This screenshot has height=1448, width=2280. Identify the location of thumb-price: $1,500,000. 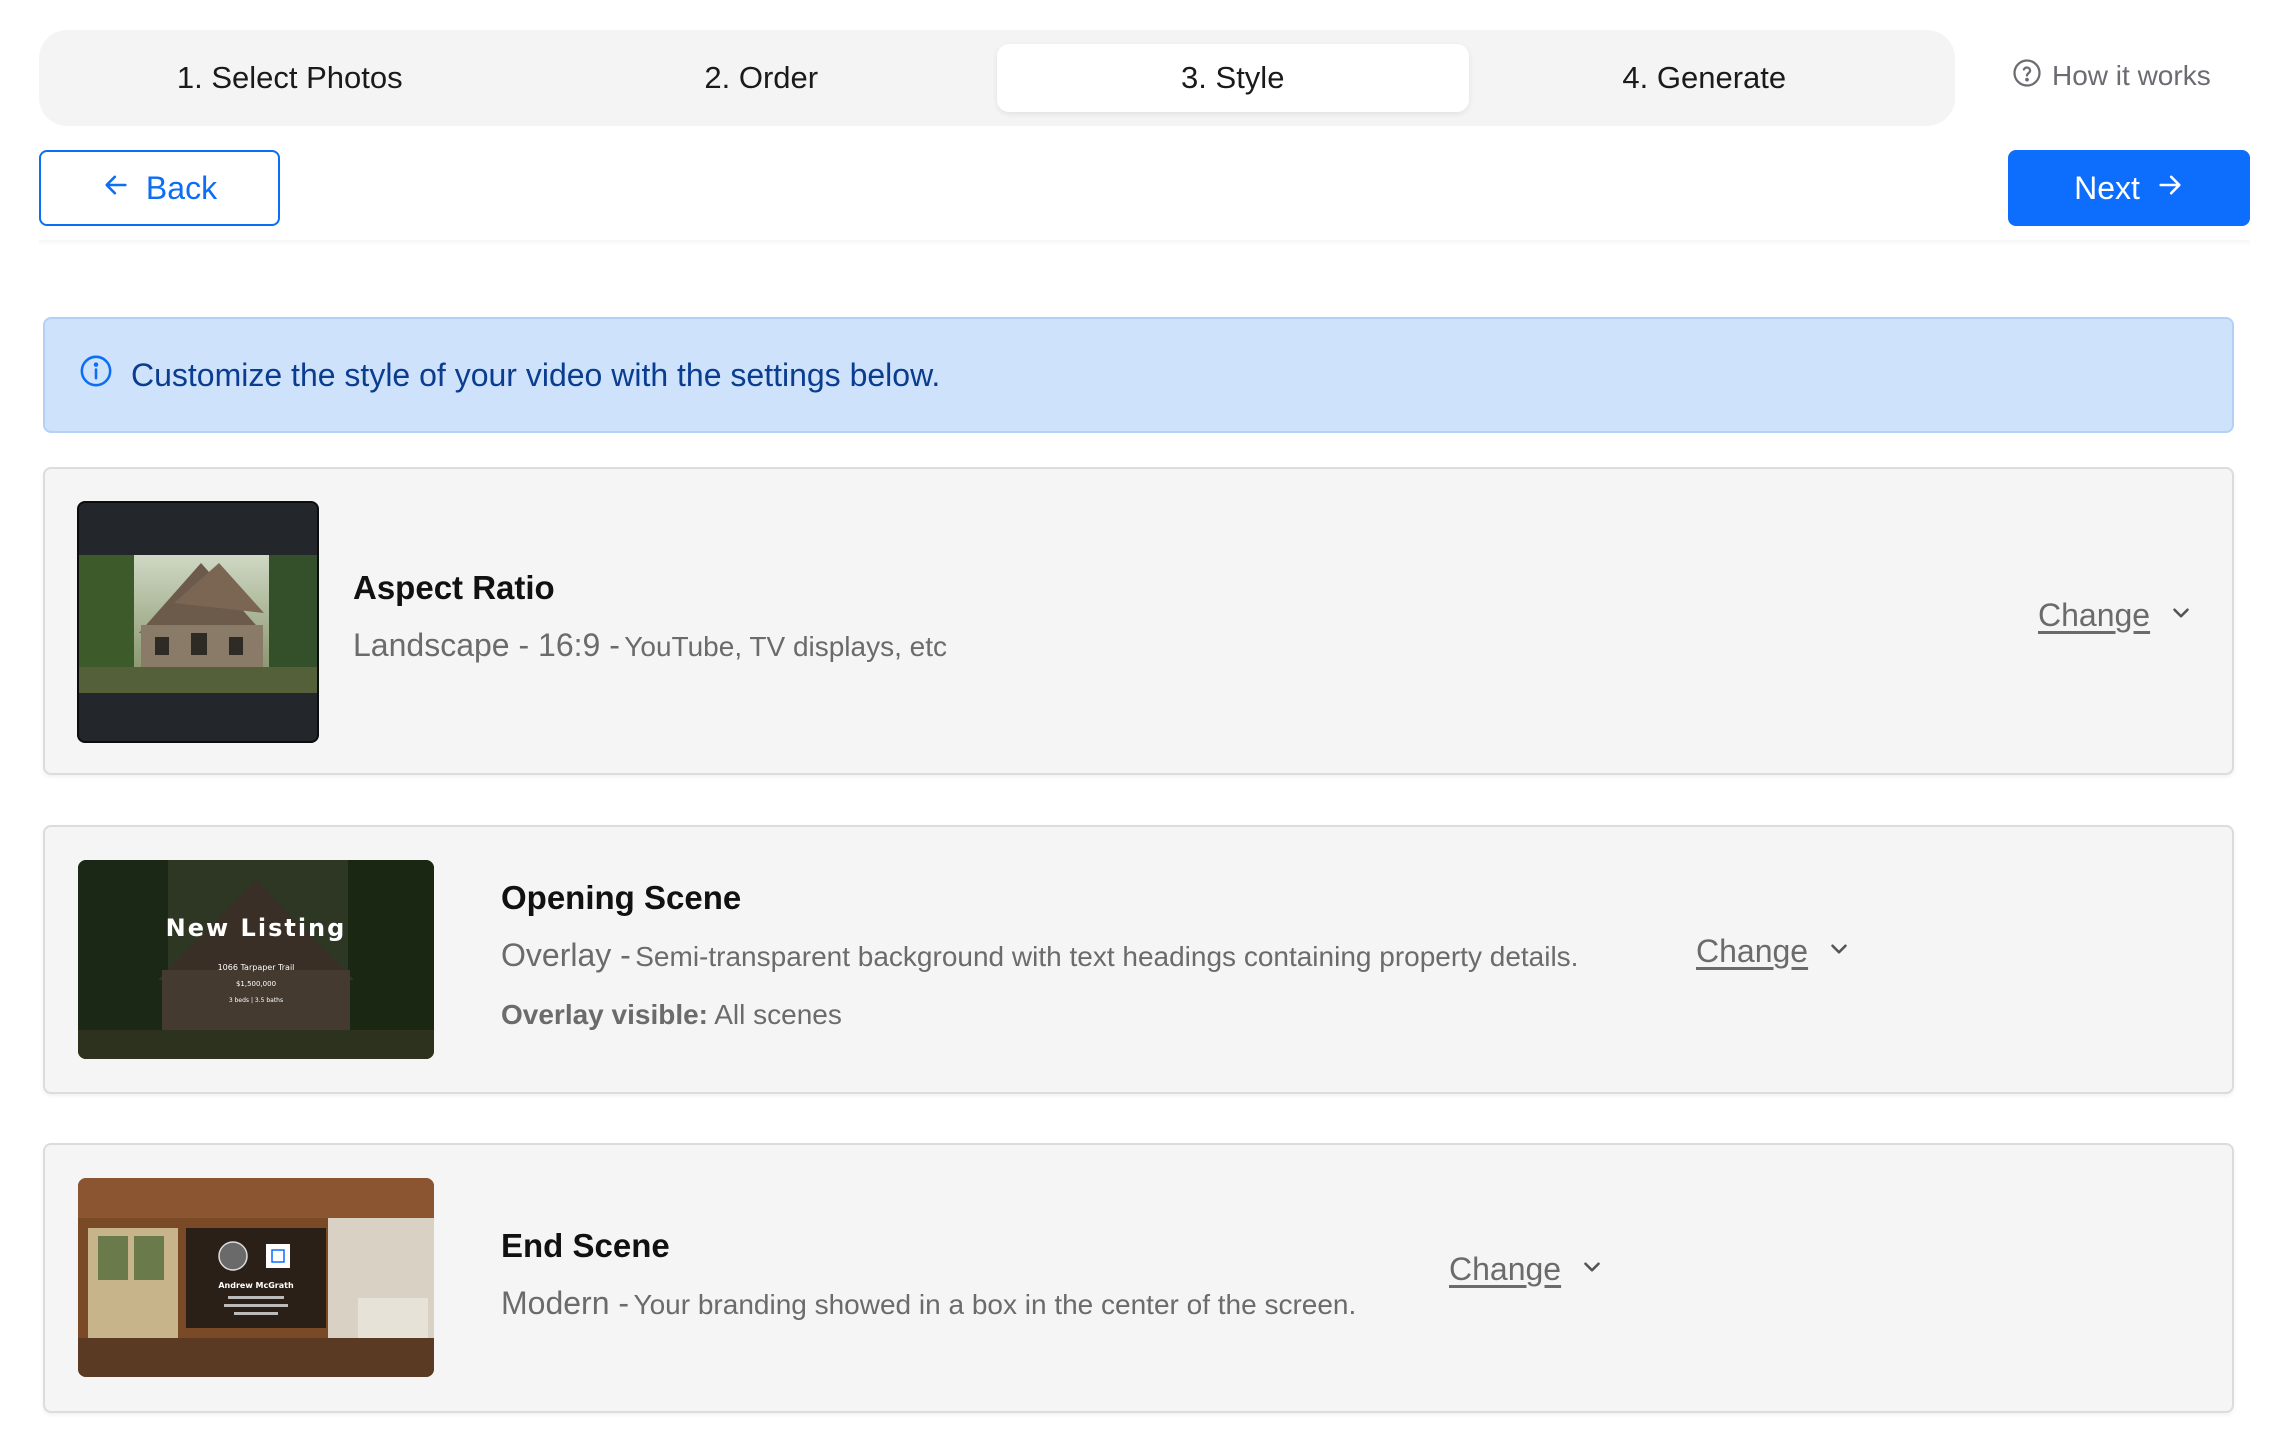
(256, 984).